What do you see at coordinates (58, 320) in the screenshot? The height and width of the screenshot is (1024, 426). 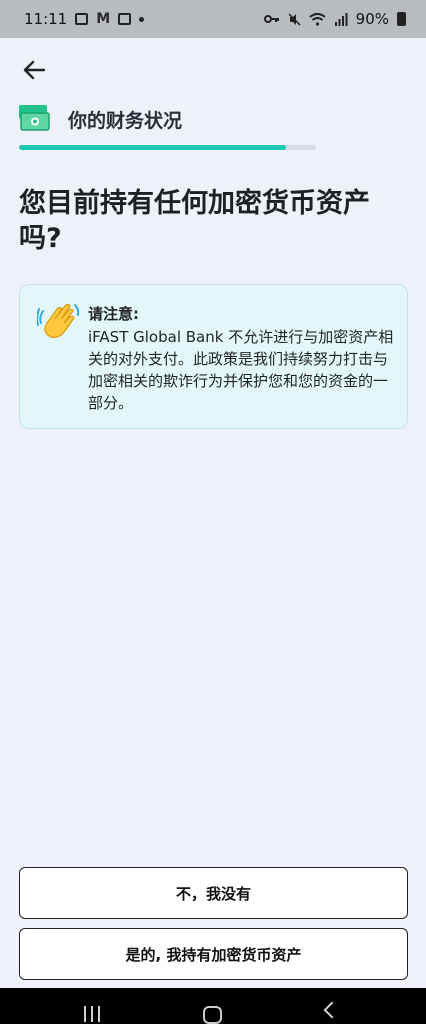 I see `waving-hand-icon` at bounding box center [58, 320].